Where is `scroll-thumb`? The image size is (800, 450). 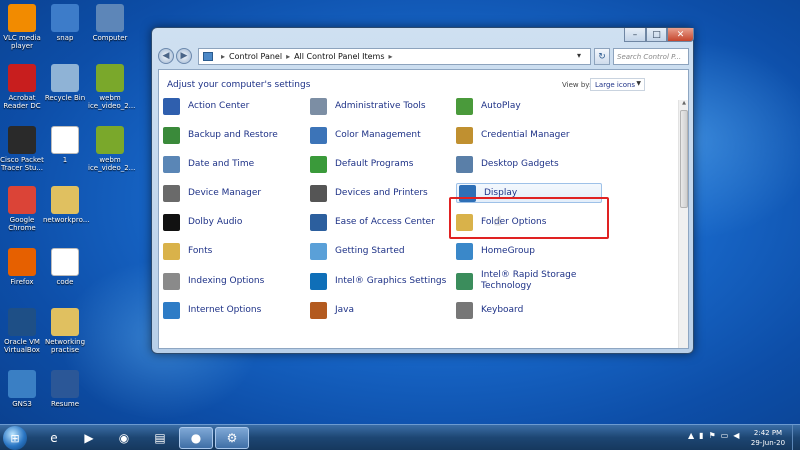
scroll-thumb is located at coordinates (684, 159).